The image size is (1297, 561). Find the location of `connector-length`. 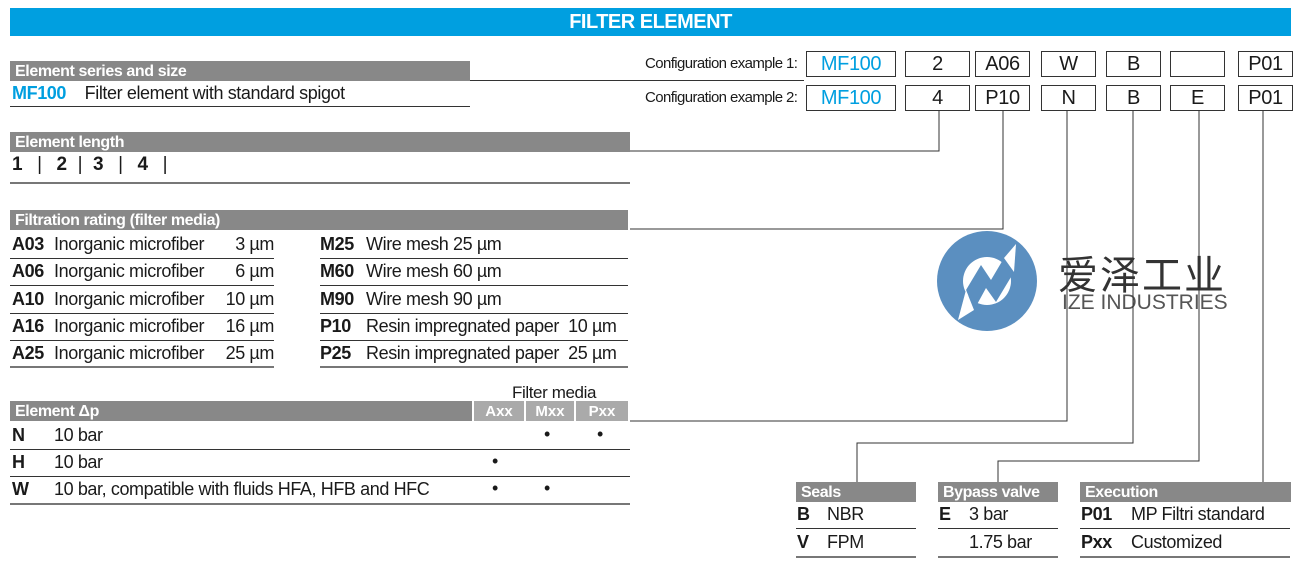

connector-length is located at coordinates (785, 131).